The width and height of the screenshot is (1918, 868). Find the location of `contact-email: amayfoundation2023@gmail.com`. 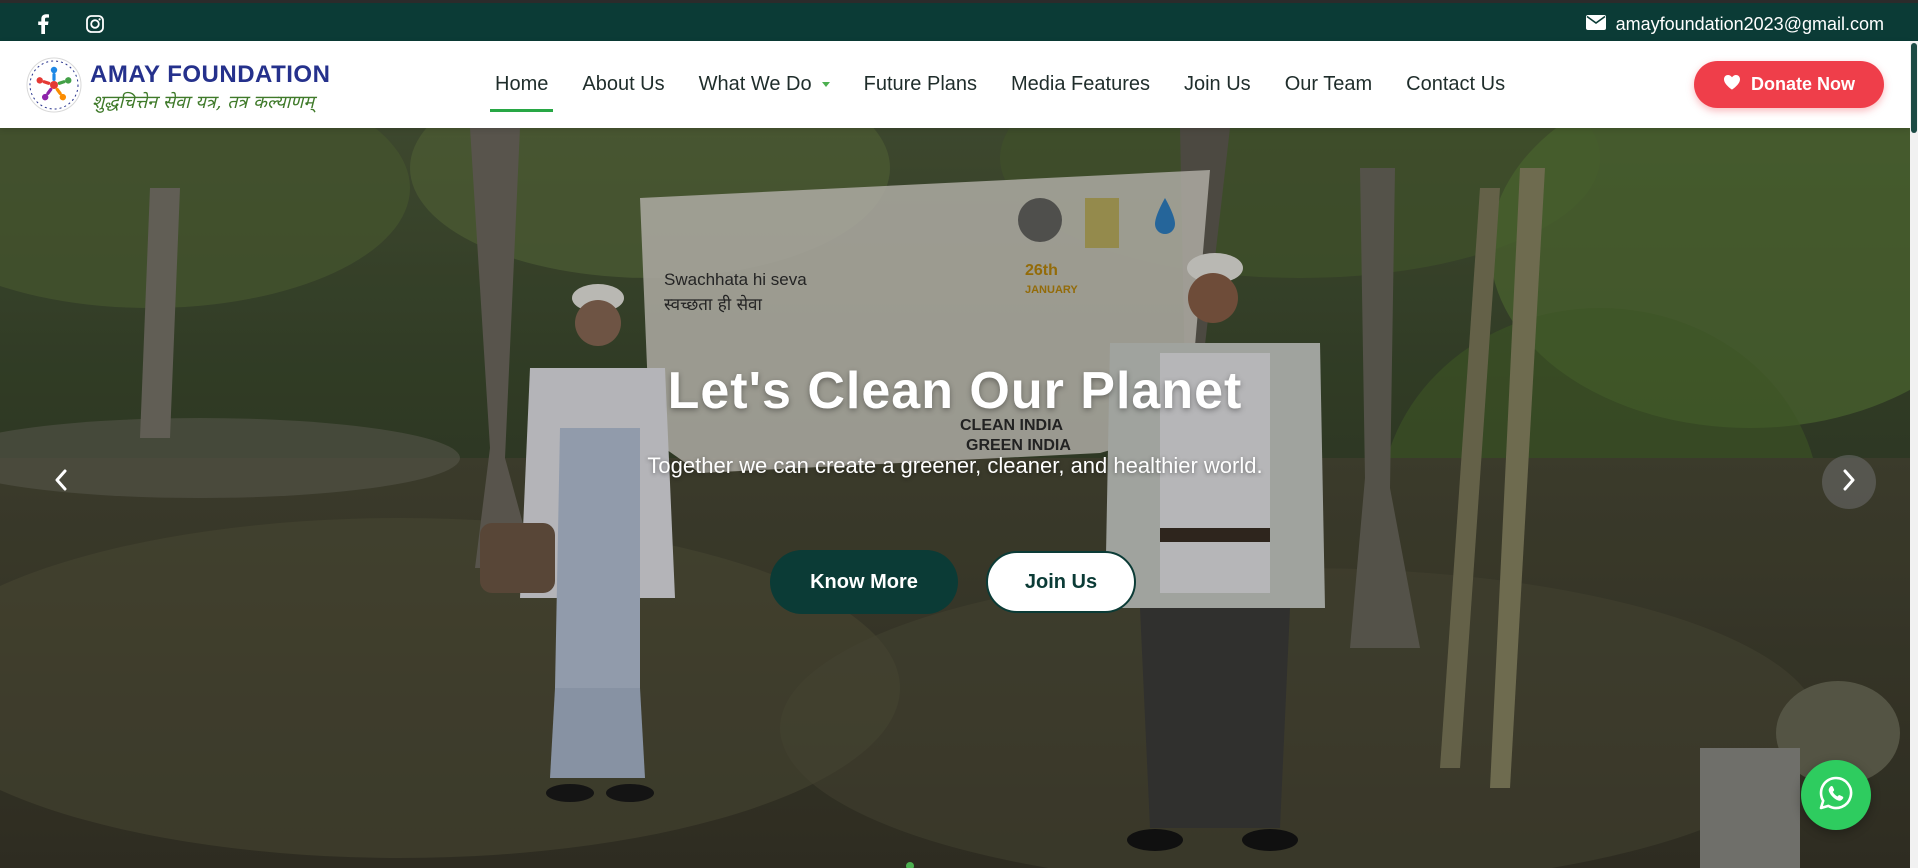

contact-email: amayfoundation2023@gmail.com is located at coordinates (1734, 24).